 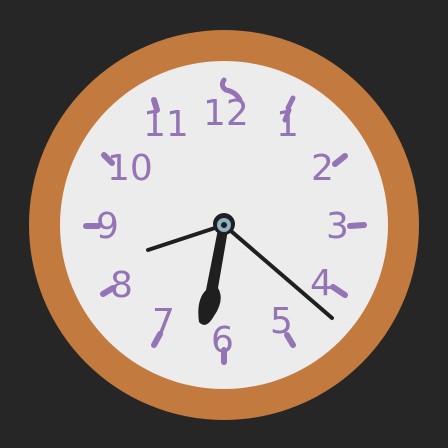 I want to click on numeral-1: 1, so click(x=287, y=120).